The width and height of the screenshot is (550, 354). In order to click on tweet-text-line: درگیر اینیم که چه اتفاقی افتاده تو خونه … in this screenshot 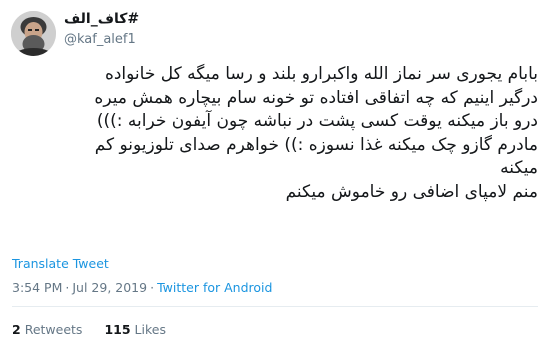, I will do `click(316, 97)`.